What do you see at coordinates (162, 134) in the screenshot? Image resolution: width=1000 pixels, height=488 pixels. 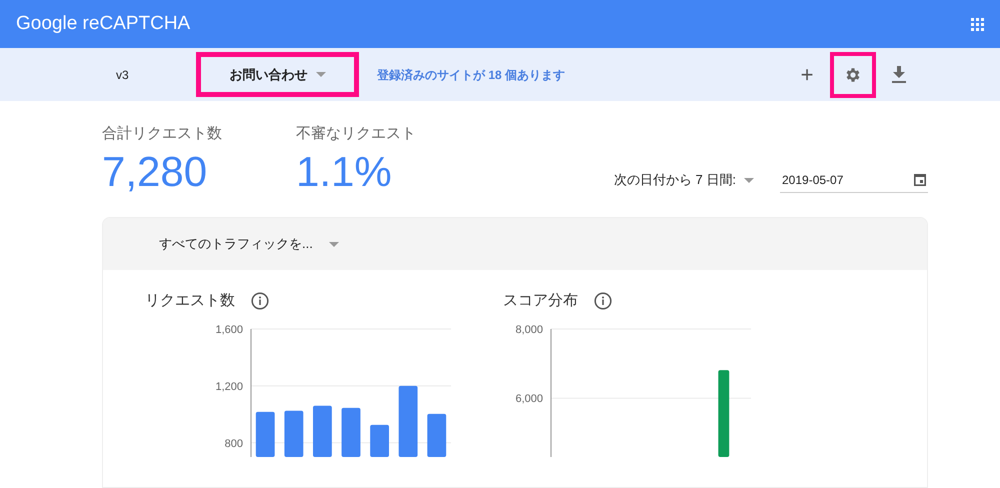 I see `stat-label: 合計リクエスト数` at bounding box center [162, 134].